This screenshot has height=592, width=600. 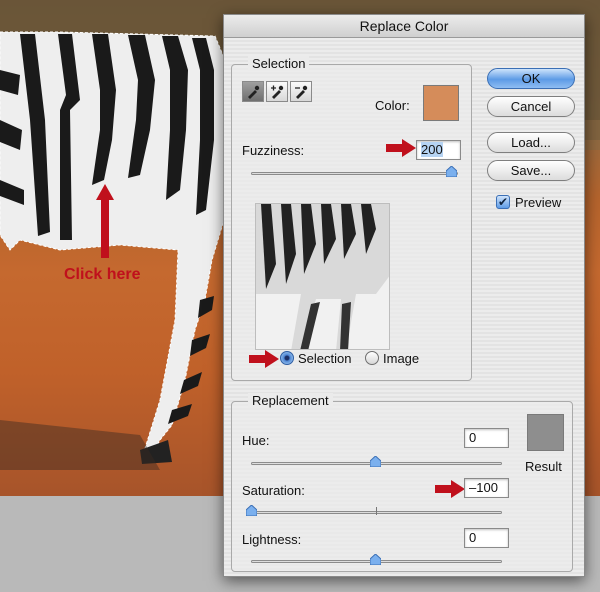 What do you see at coordinates (503, 202) in the screenshot?
I see `preview-checkbox: ✔` at bounding box center [503, 202].